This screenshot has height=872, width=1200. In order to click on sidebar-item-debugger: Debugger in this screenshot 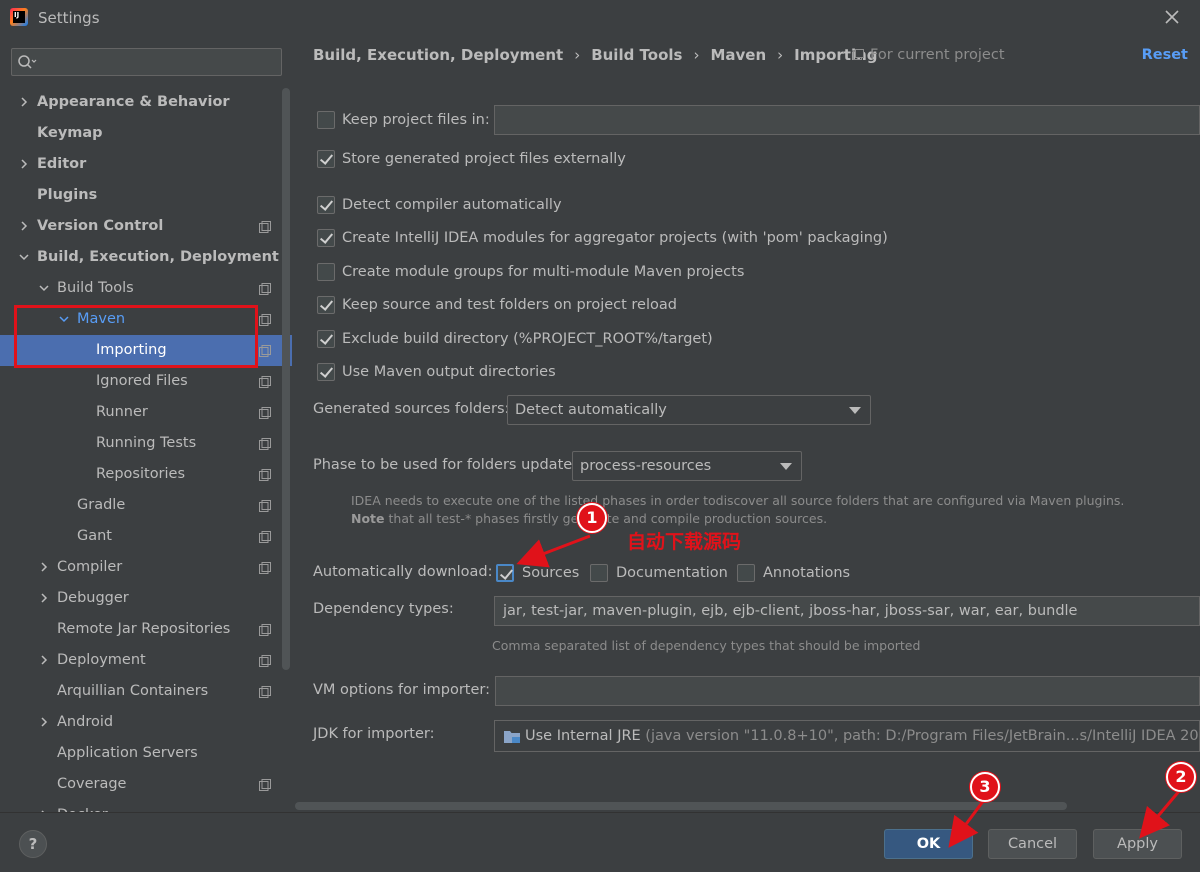, I will do `click(146, 598)`.